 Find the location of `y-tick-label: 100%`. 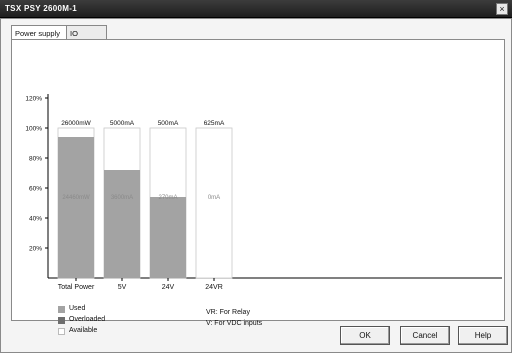

y-tick-label: 100% is located at coordinates (33, 129).